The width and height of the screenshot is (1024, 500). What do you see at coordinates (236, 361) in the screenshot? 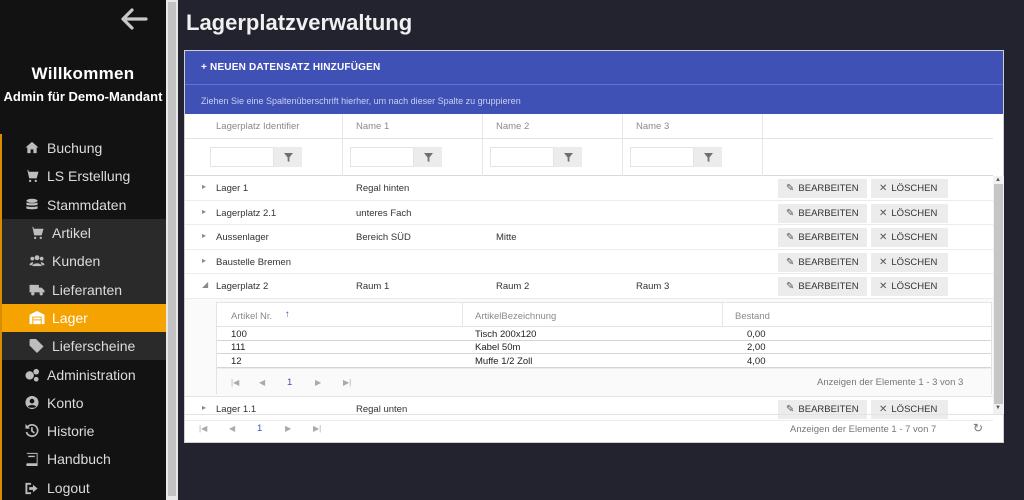
I see `cell-artikel-nr: 12` at bounding box center [236, 361].